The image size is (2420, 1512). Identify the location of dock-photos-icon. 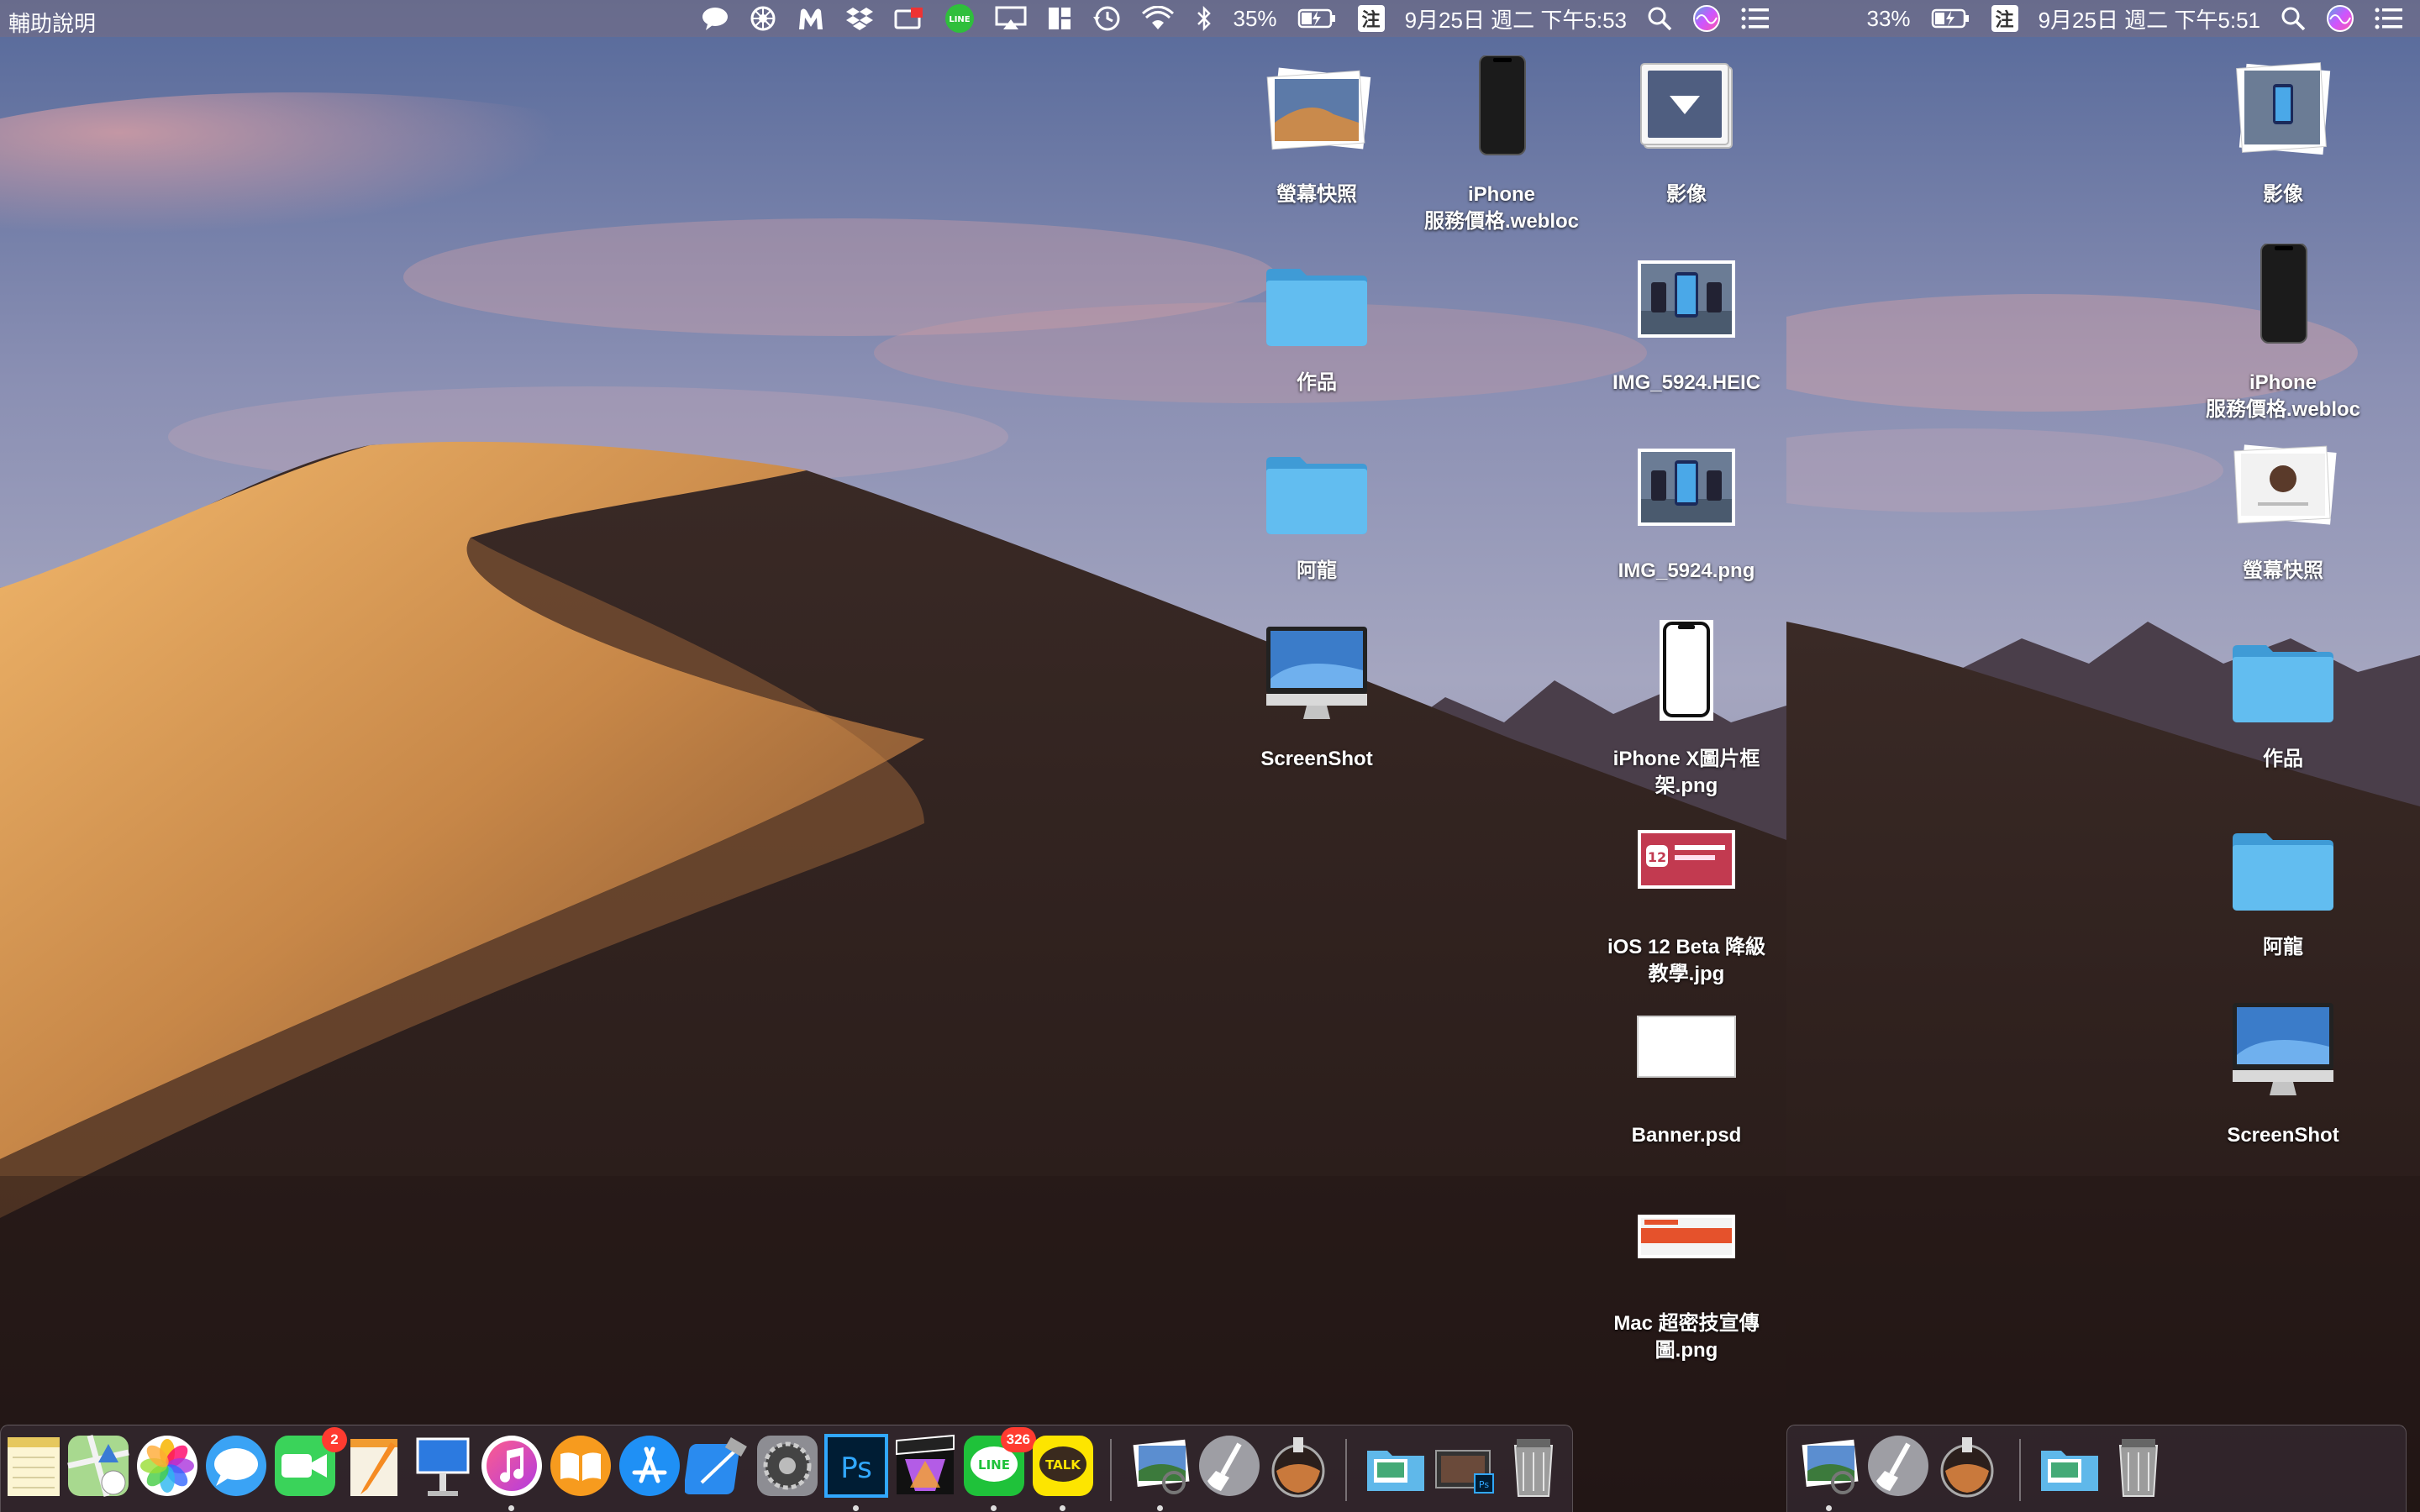
(167, 1465).